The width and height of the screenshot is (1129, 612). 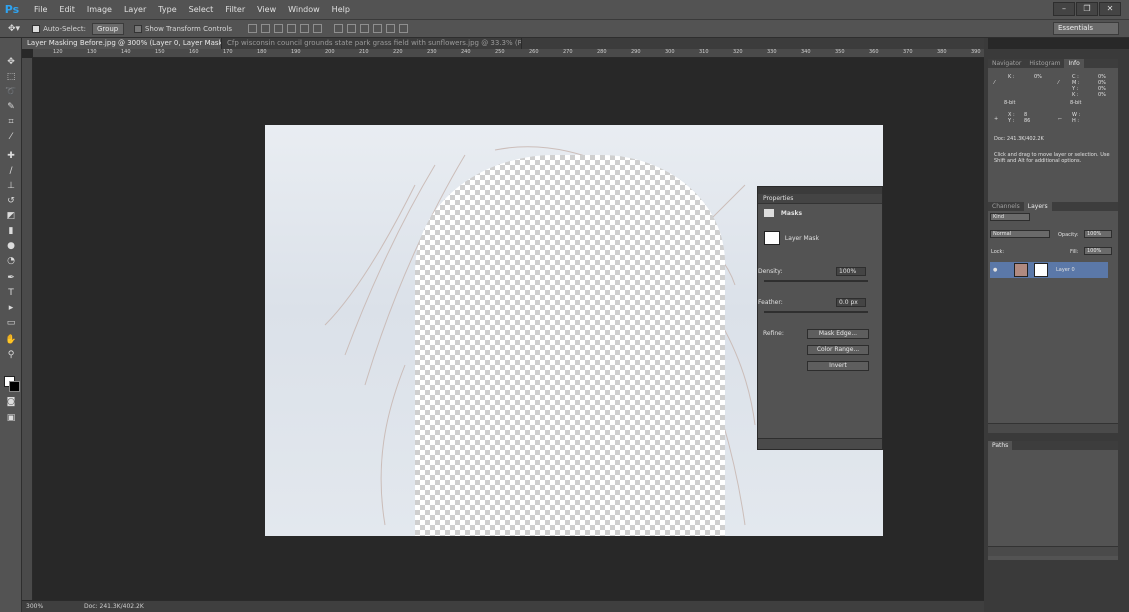 I want to click on feather-slider, so click(x=816, y=312).